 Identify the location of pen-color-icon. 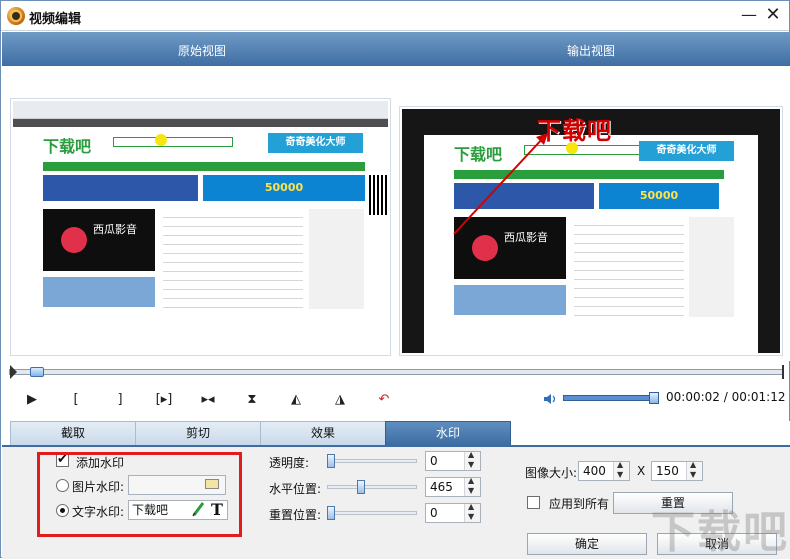
(198, 509).